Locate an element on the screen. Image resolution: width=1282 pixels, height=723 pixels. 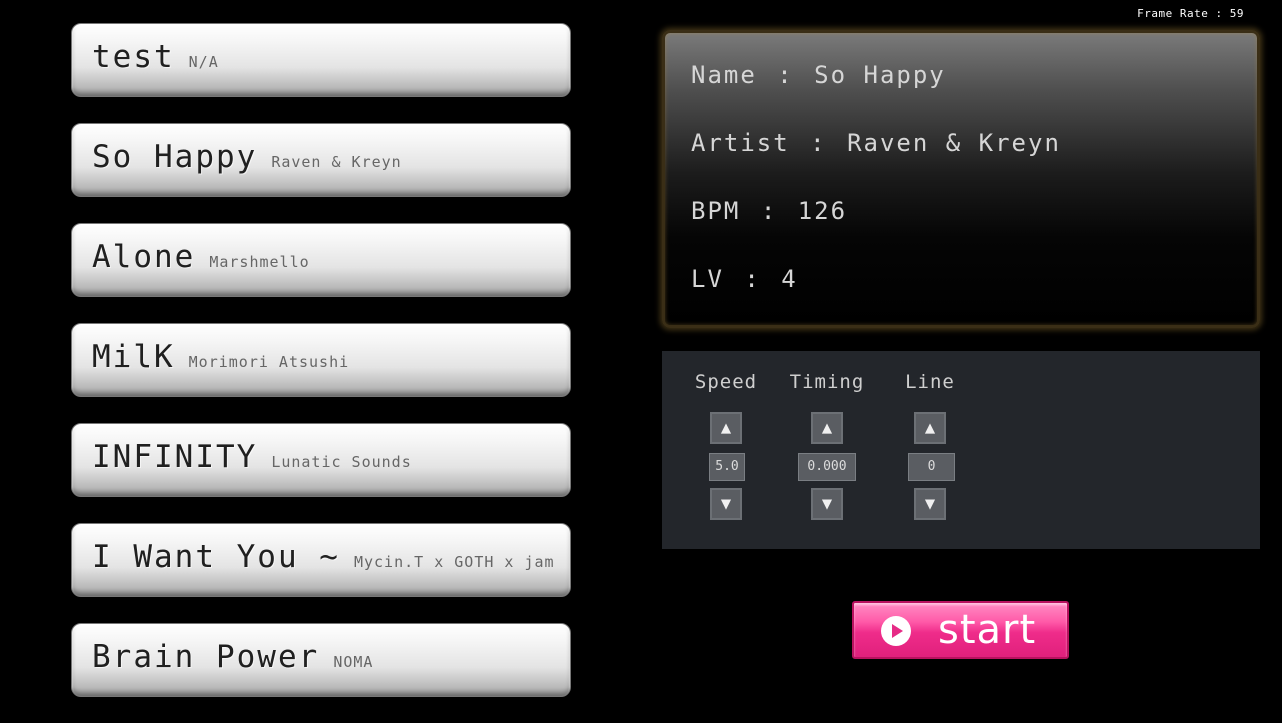
song-title: test is located at coordinates (133, 57).